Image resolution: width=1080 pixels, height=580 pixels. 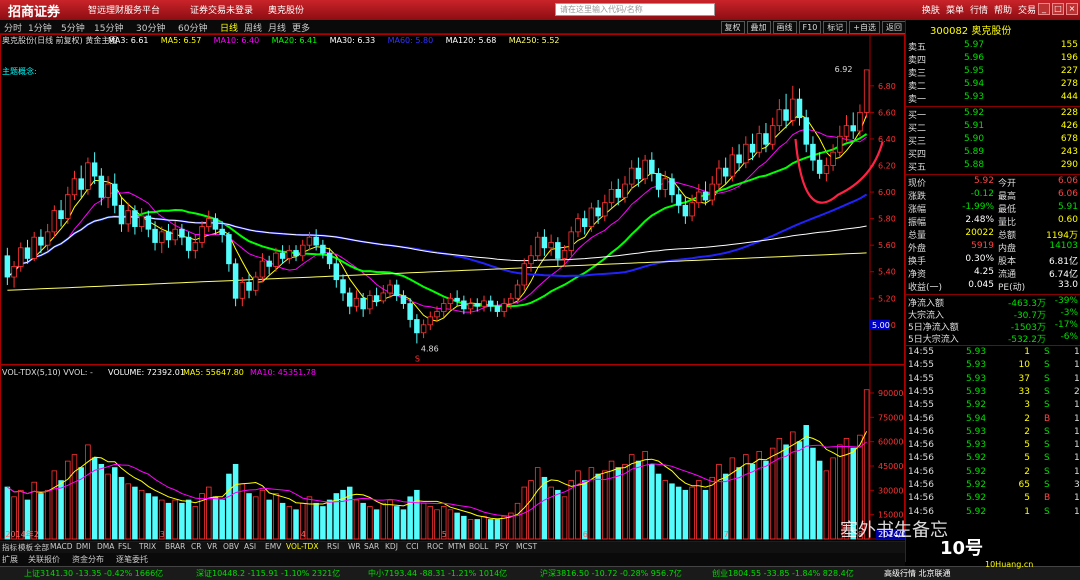 I want to click on status-item-1: 深证10448.2 -115.91 -1.10% 2321亿, so click(x=268, y=573).